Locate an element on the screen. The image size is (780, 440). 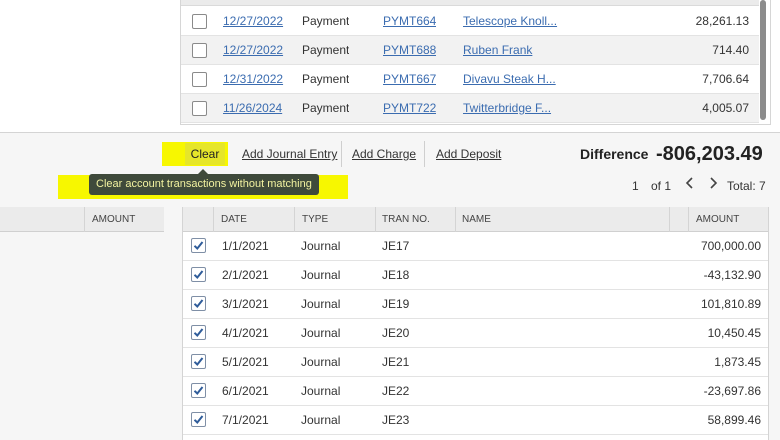
page-number: 1 is located at coordinates (635, 186).